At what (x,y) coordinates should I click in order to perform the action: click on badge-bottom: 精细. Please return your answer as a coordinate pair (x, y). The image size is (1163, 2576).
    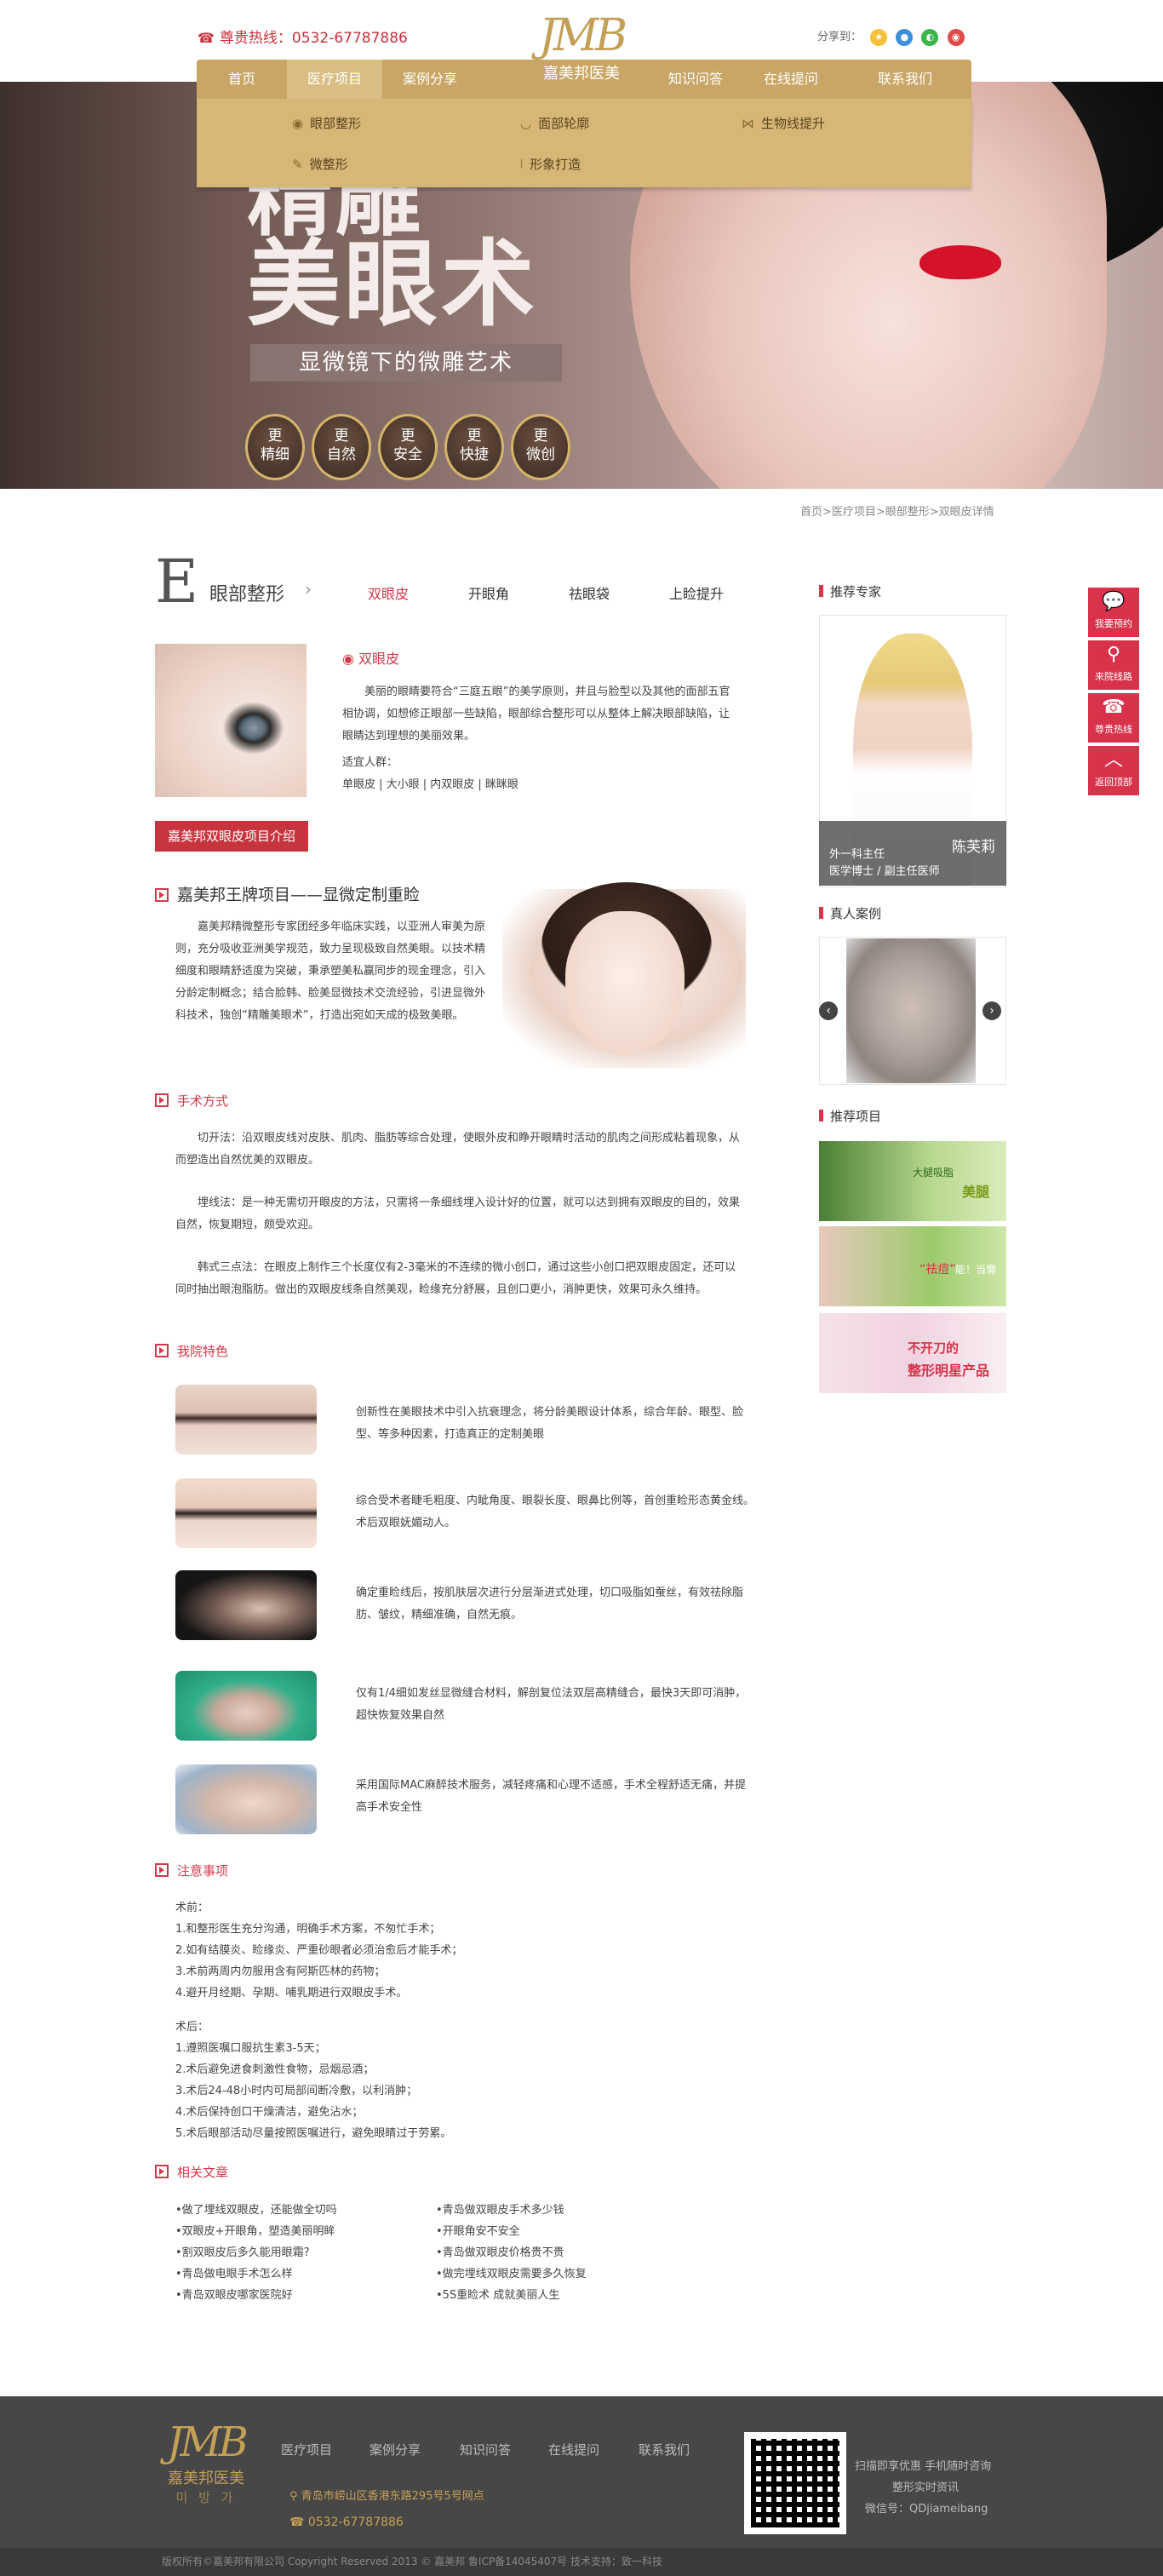
    Looking at the image, I should click on (275, 454).